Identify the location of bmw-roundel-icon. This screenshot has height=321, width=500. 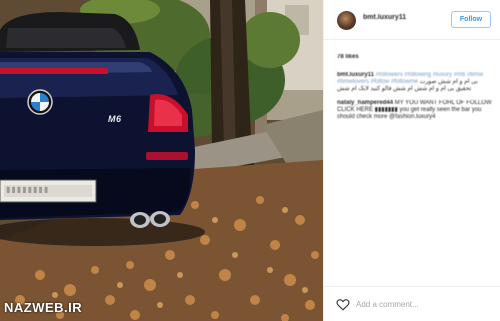
(40, 102).